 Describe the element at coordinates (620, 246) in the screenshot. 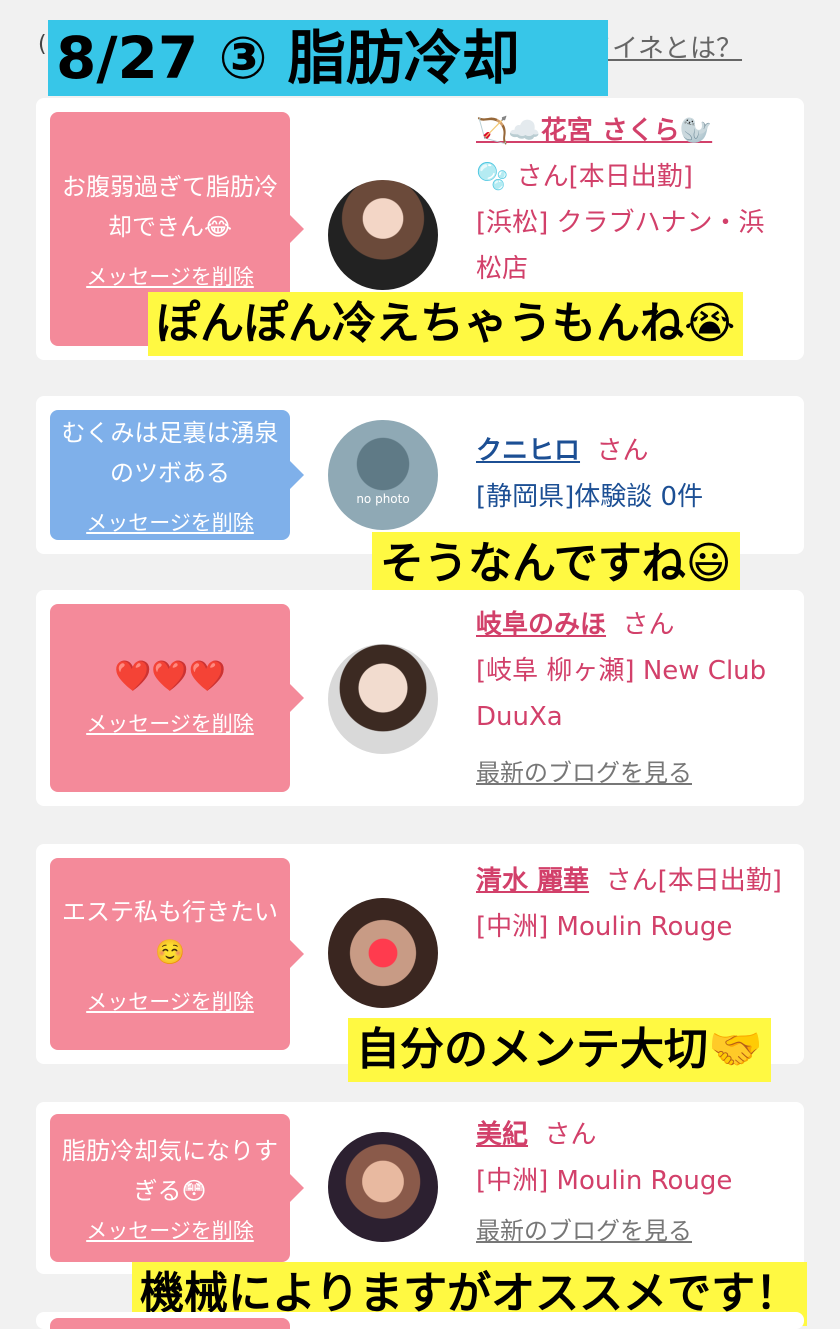

I see `user-shop: [浜松] クラブハナン・浜松店` at that location.